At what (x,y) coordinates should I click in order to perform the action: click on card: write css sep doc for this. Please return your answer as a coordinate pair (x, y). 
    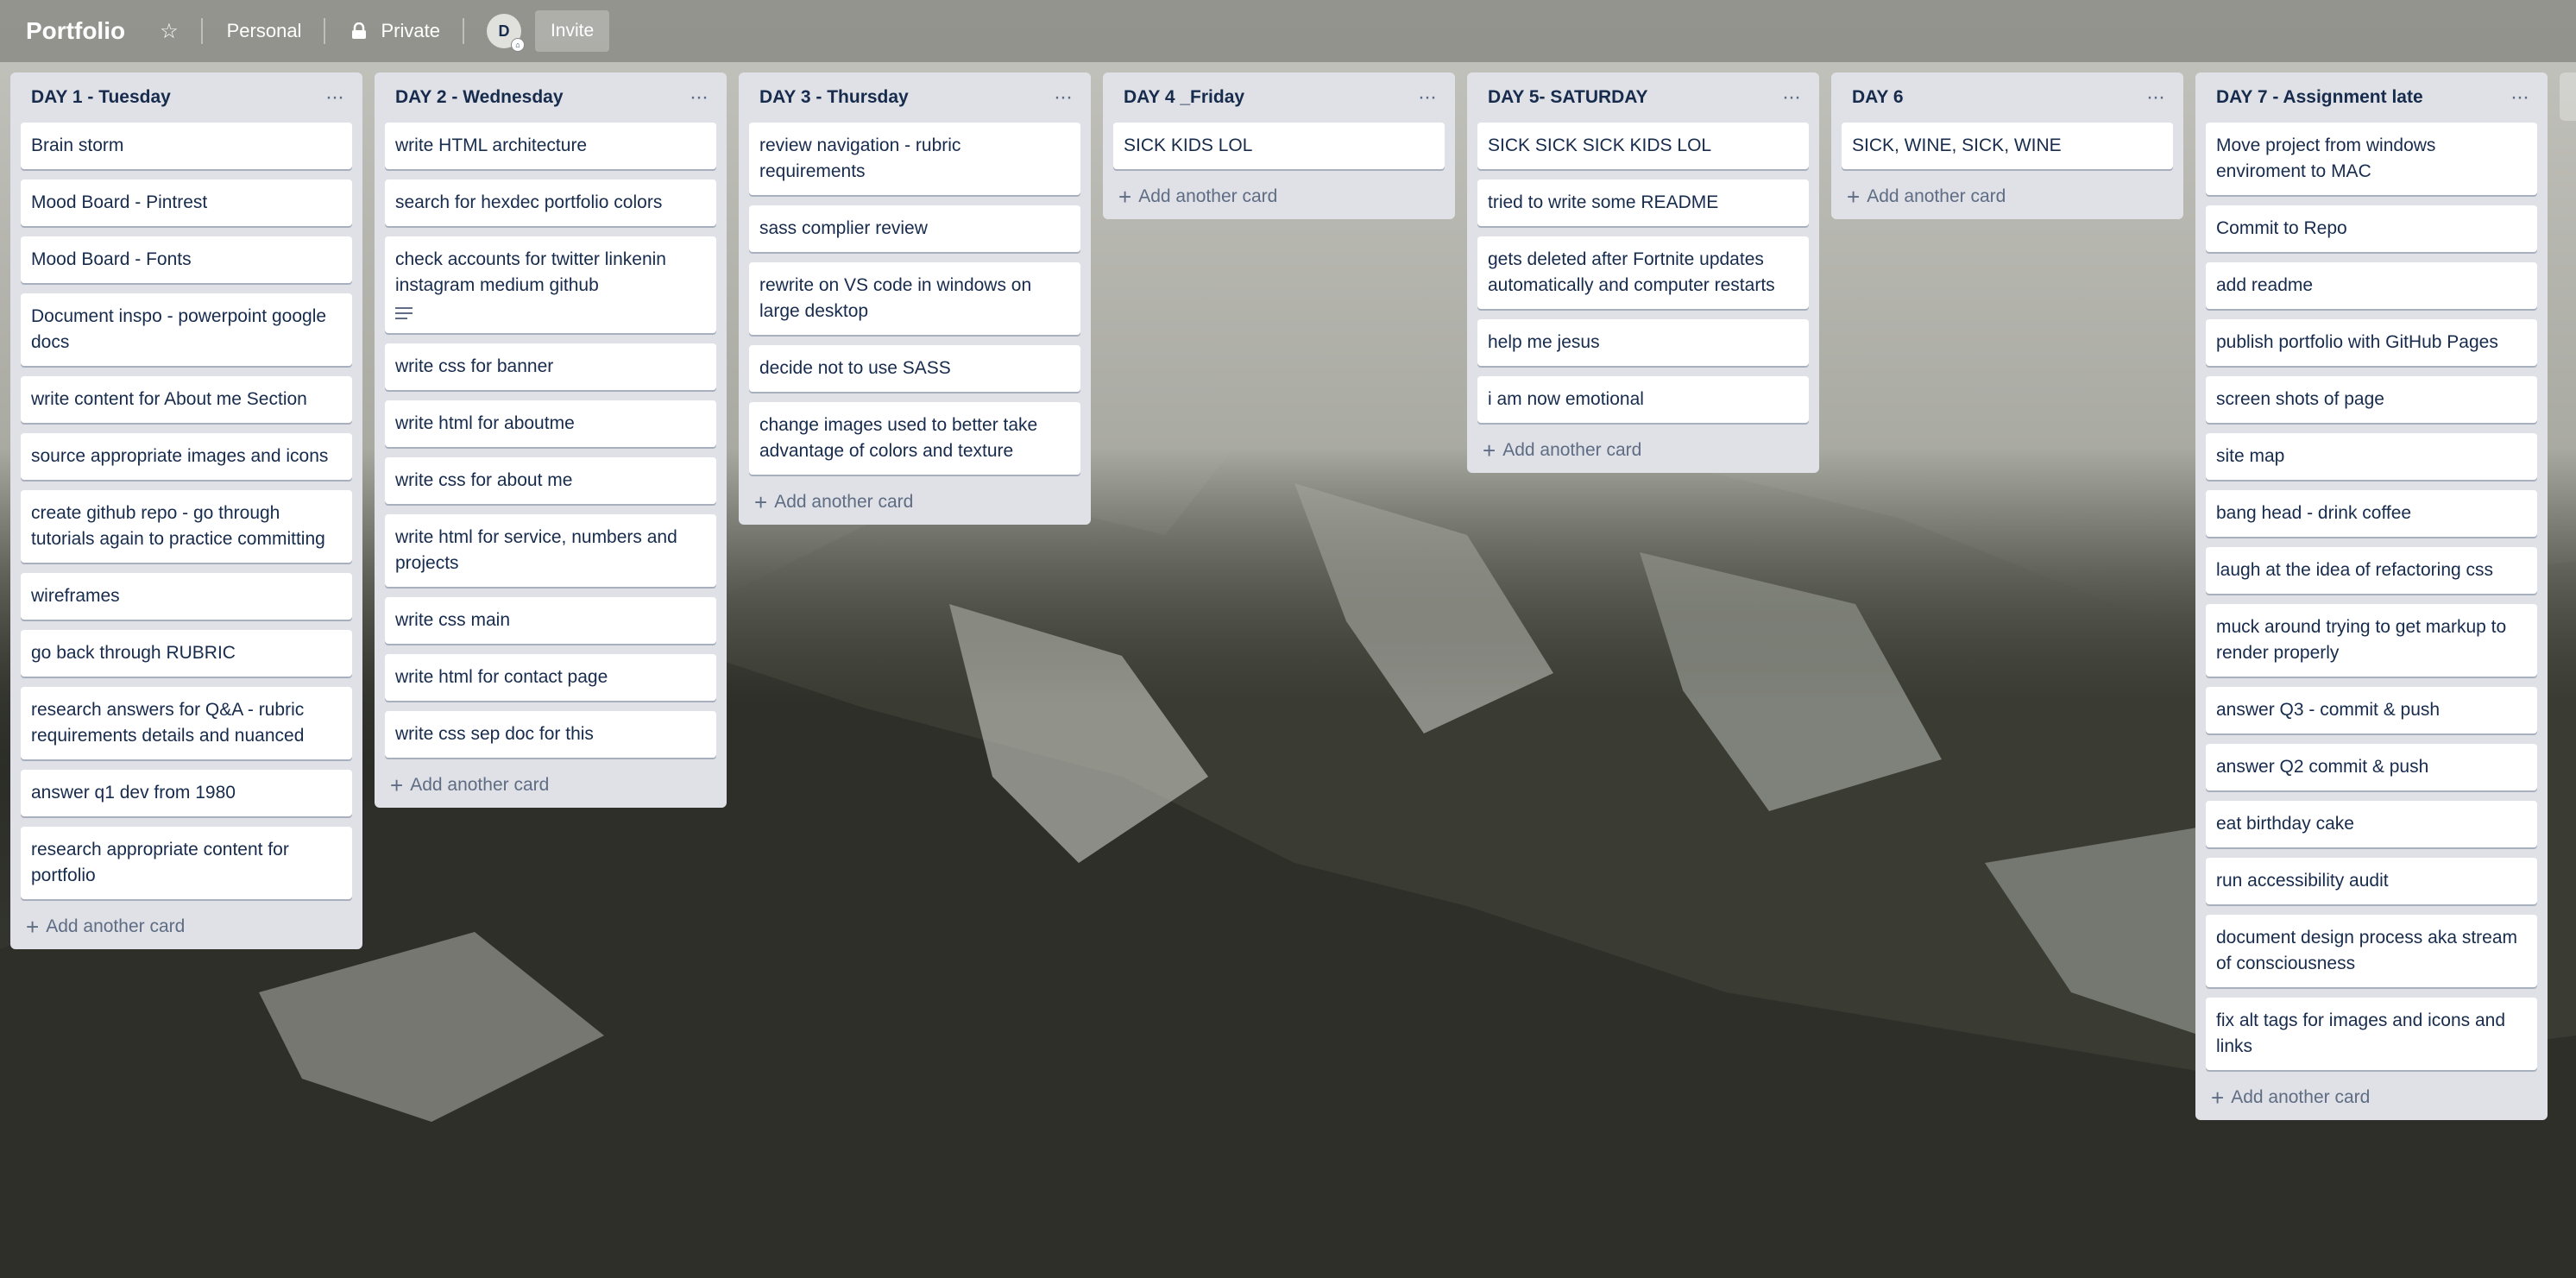
    Looking at the image, I should click on (550, 734).